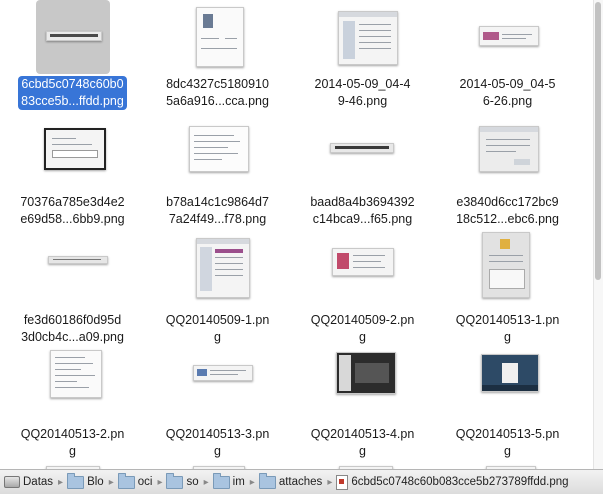 The image size is (603, 494). I want to click on vertical-scrollbar, so click(598, 235).